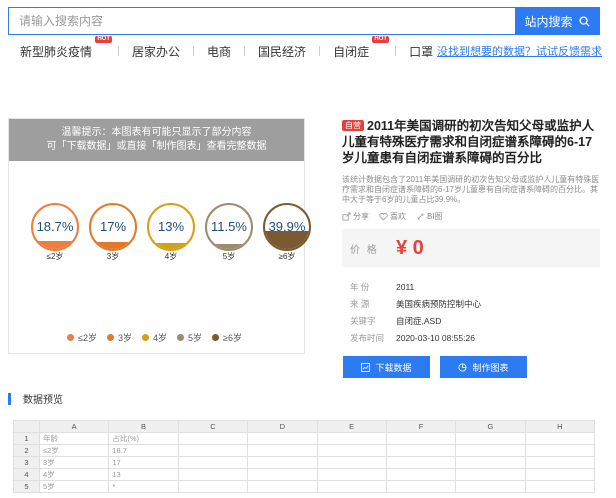 This screenshot has width=616, height=498. What do you see at coordinates (287, 226) in the screenshot?
I see `bubble-value: 39.9%` at bounding box center [287, 226].